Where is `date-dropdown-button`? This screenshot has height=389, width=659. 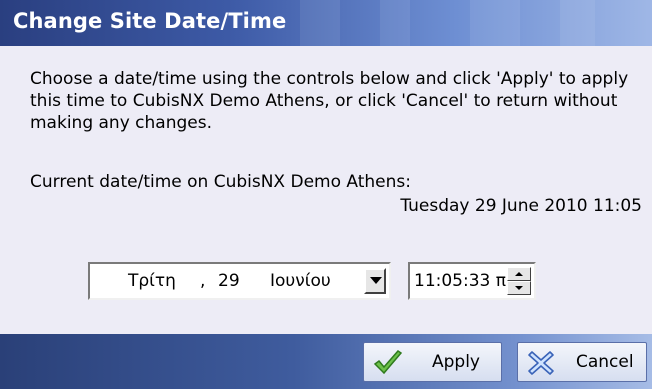
date-dropdown-button is located at coordinates (375, 281).